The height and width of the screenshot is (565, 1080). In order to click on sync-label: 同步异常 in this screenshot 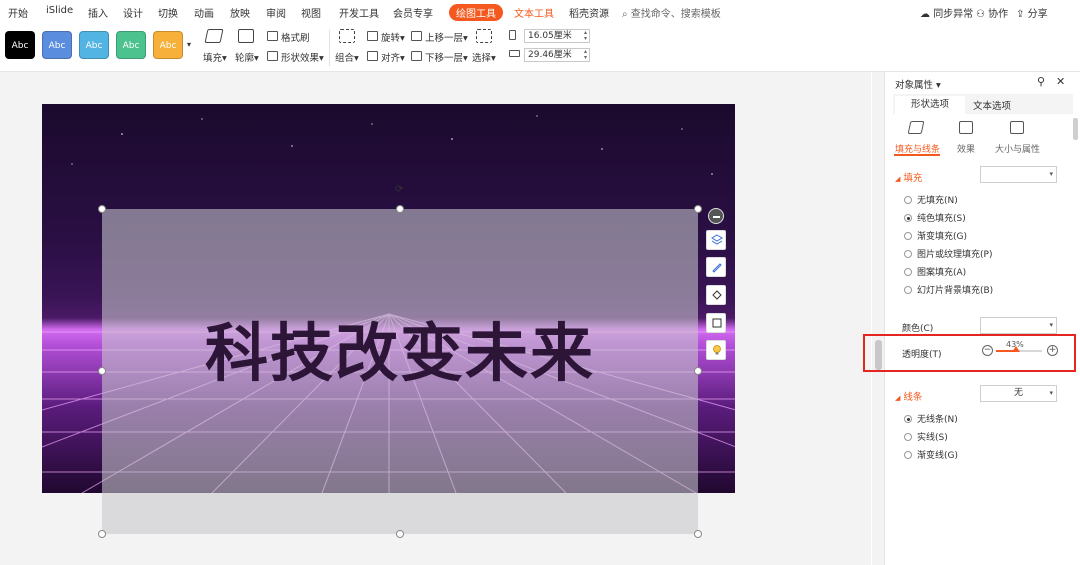, I will do `click(953, 14)`.